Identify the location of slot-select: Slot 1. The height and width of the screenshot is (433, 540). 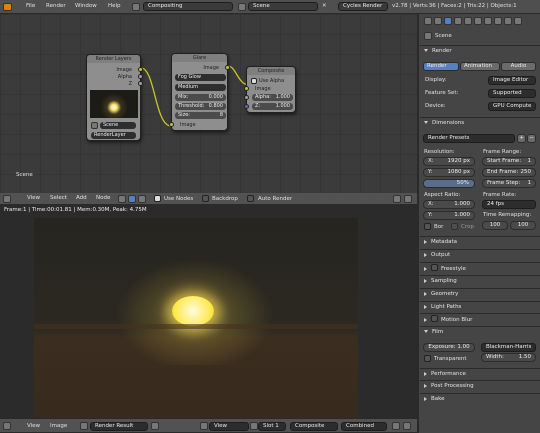
(272, 426).